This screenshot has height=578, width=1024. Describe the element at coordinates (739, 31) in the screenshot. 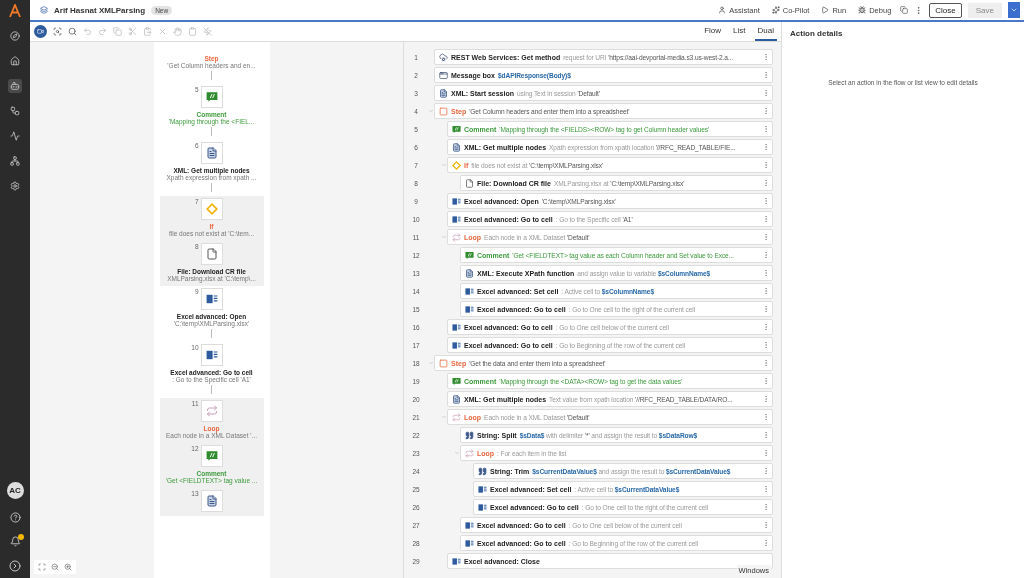

I see `view-tab: List` at that location.